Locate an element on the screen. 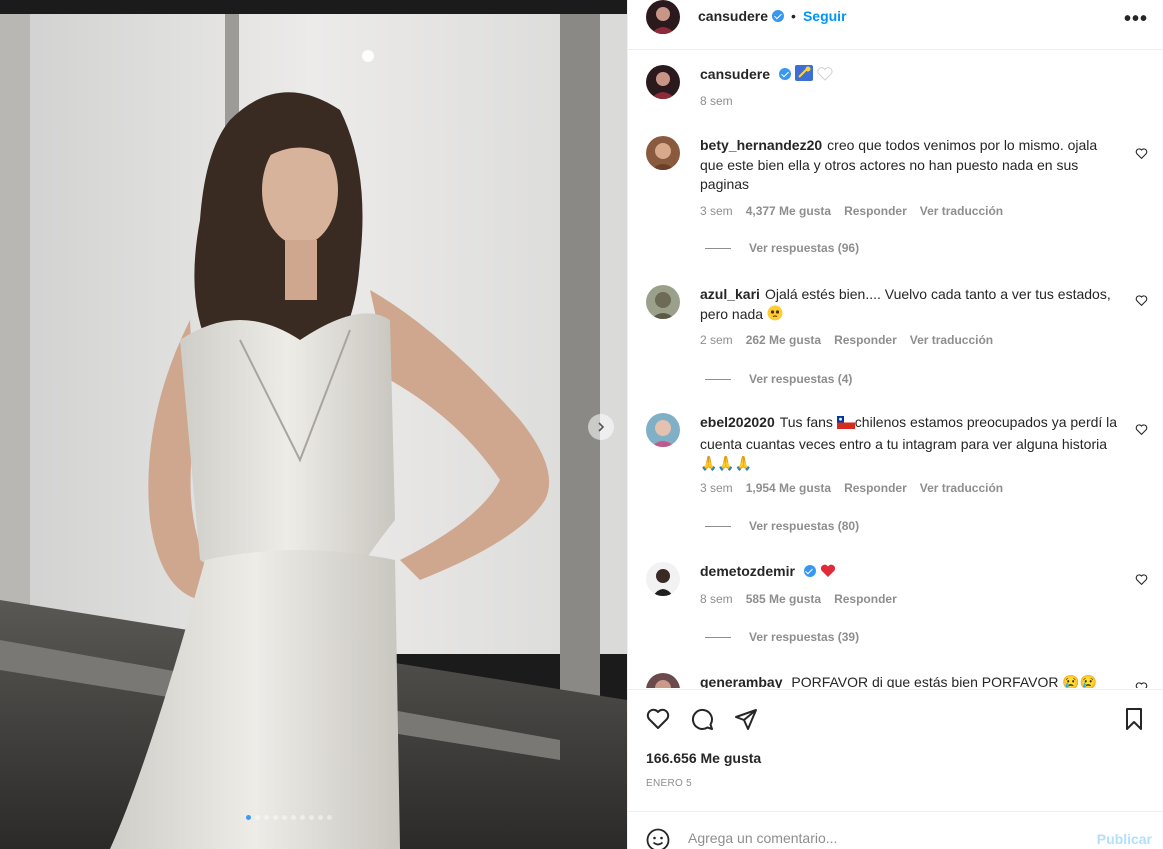  more-options-icon: ••• is located at coordinates (1136, 19).